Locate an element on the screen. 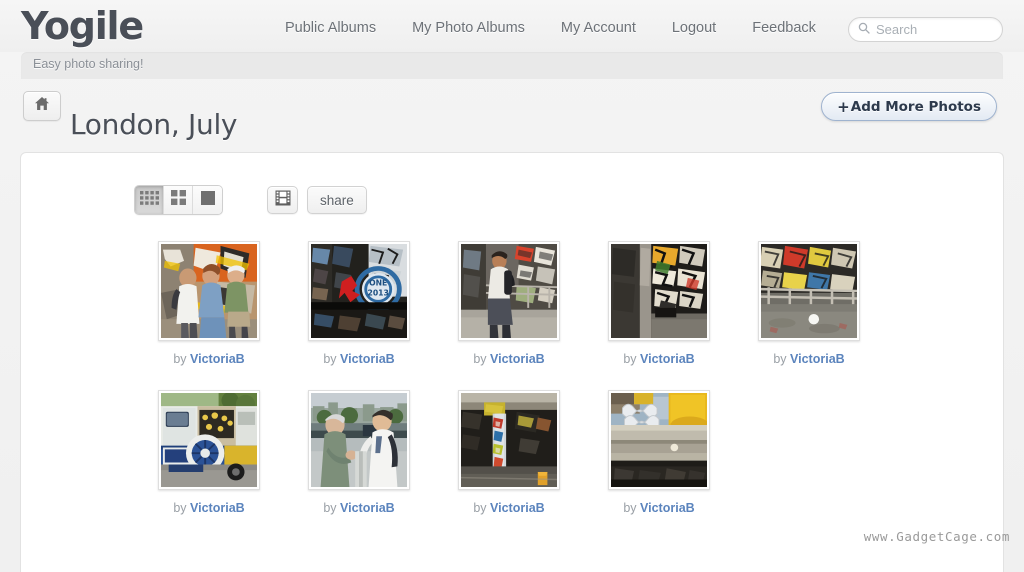  nav-logout: Logout is located at coordinates (694, 28).